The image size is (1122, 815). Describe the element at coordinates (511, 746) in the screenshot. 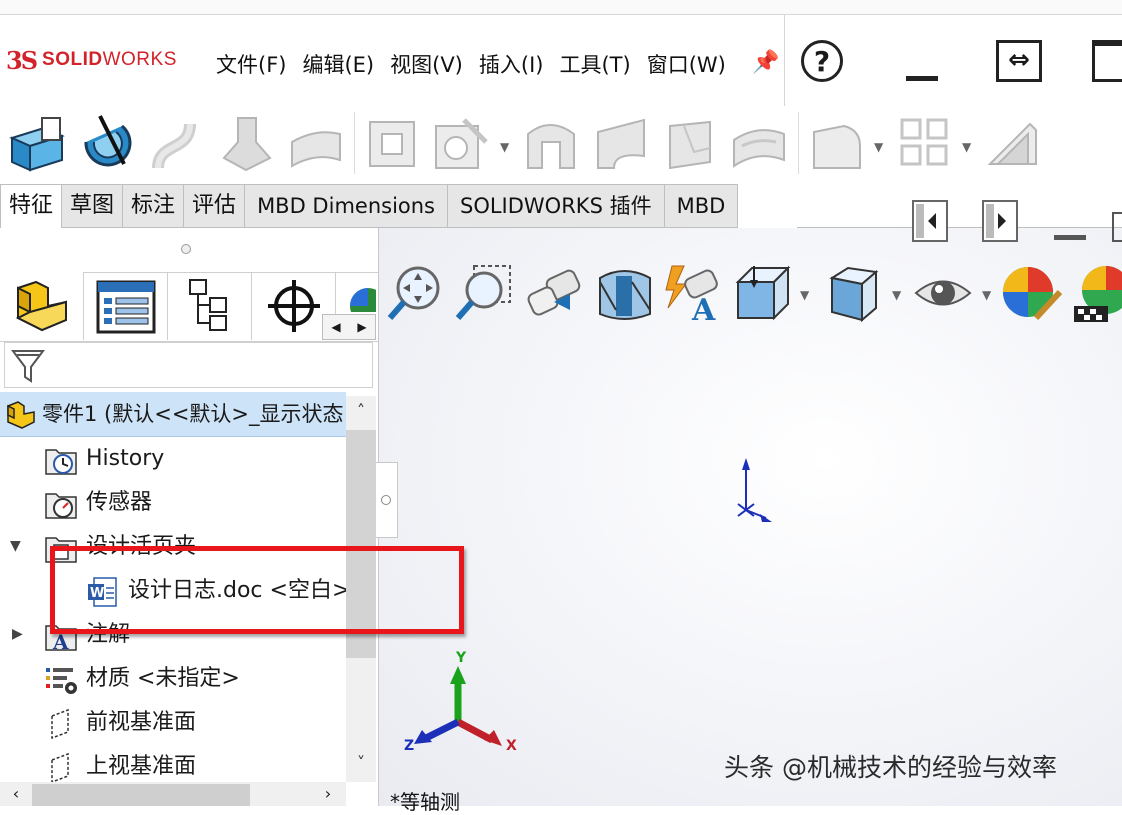

I see `axis-label-x: X` at that location.